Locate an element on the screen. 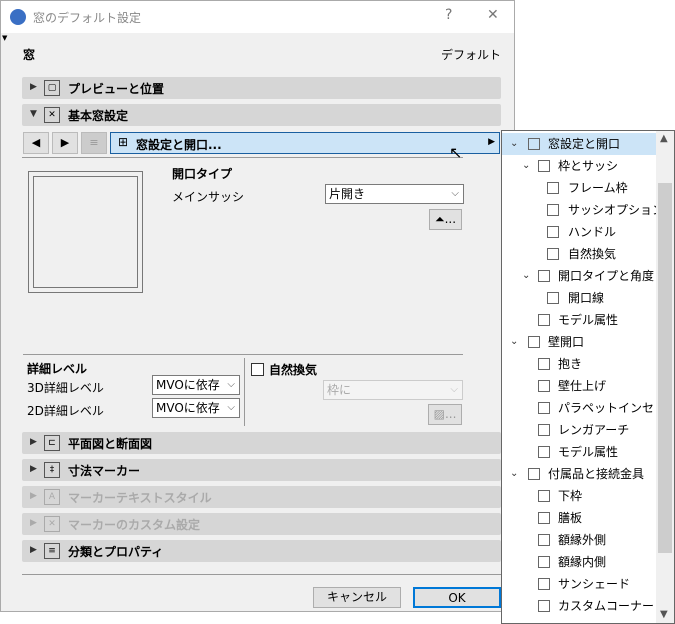 This screenshot has height=624, width=675. ok-button: OK is located at coordinates (457, 597).